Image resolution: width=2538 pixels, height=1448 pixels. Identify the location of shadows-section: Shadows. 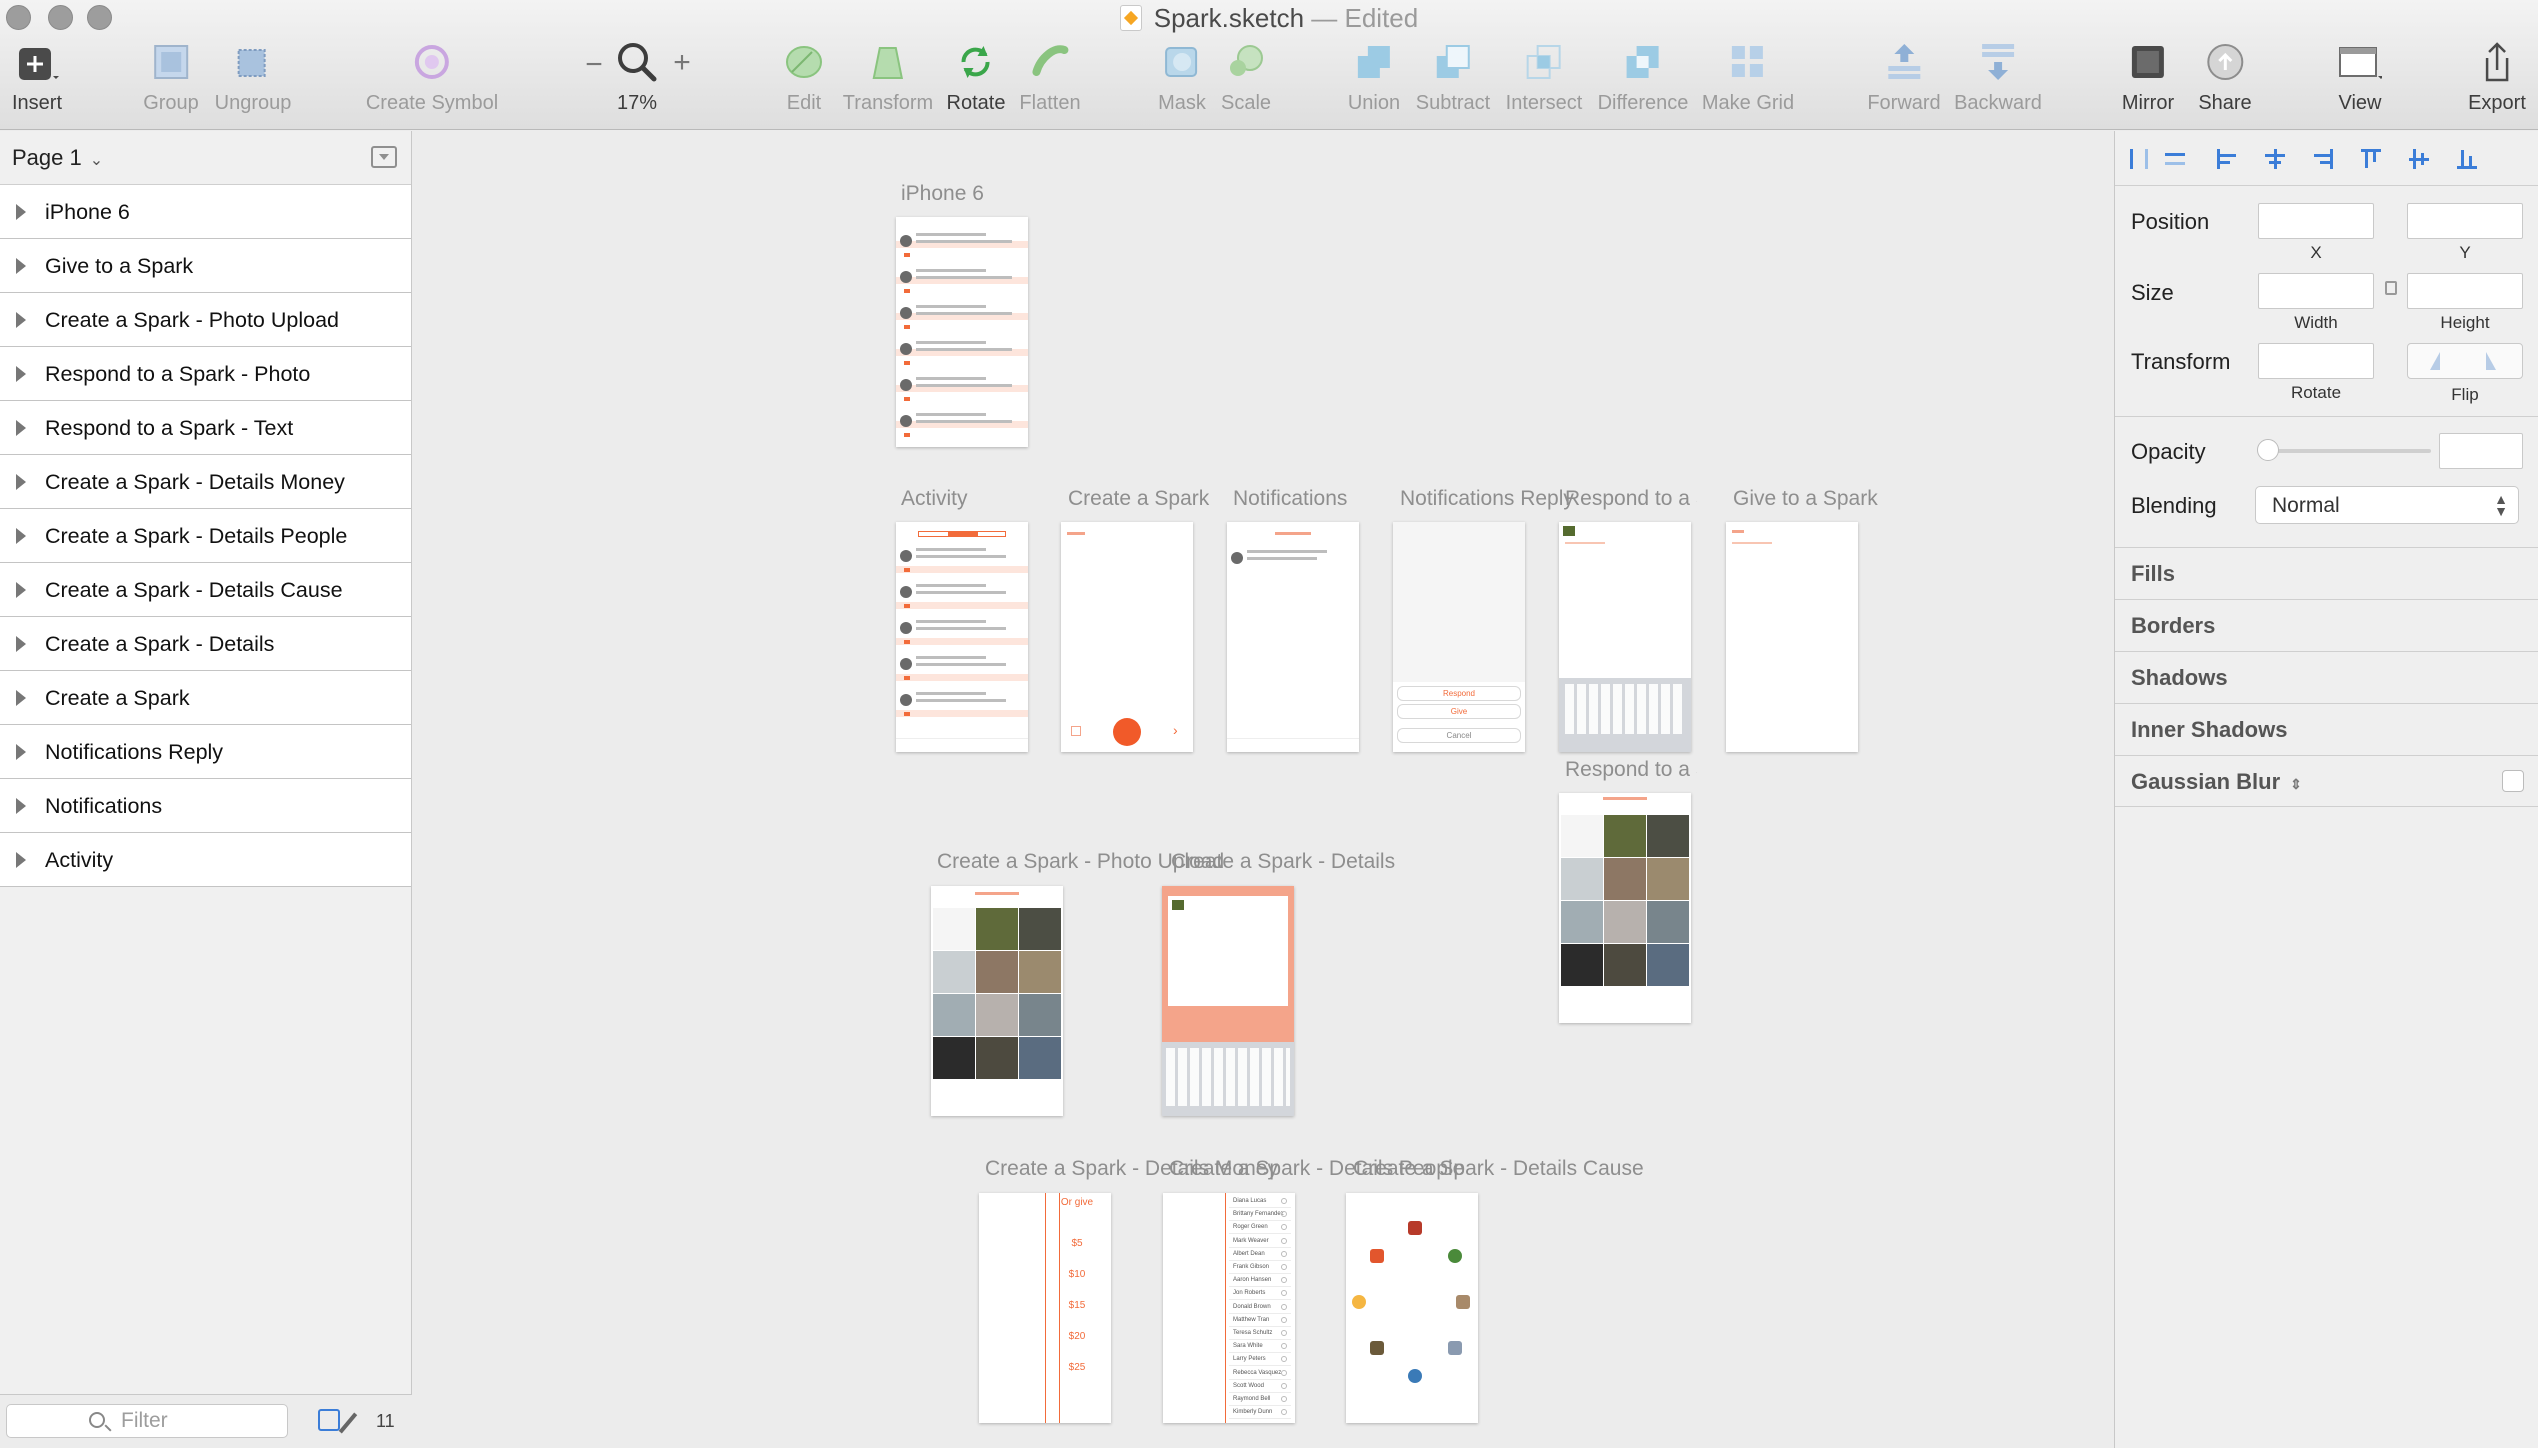
(2326, 677).